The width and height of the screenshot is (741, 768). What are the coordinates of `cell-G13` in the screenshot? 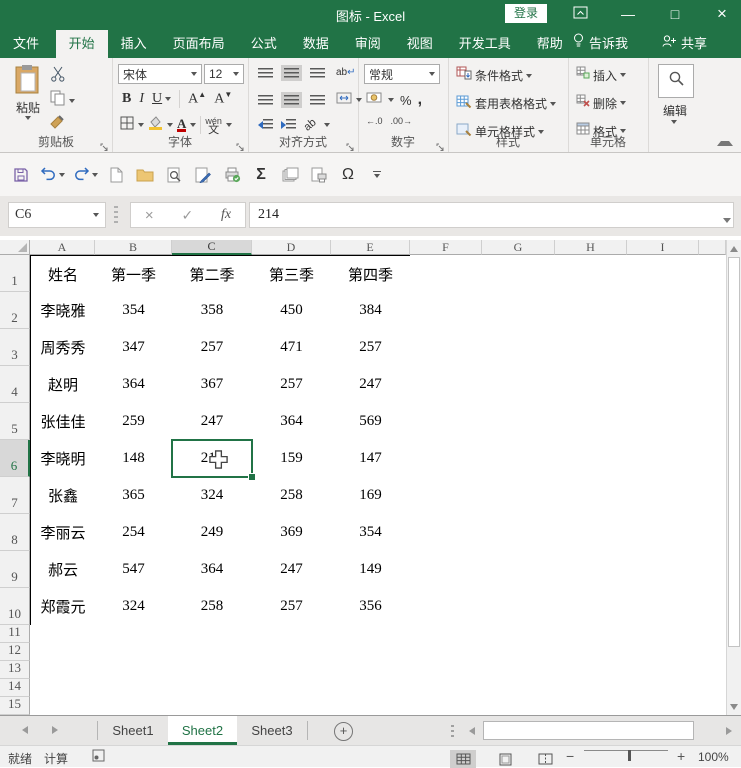 It's located at (519, 670).